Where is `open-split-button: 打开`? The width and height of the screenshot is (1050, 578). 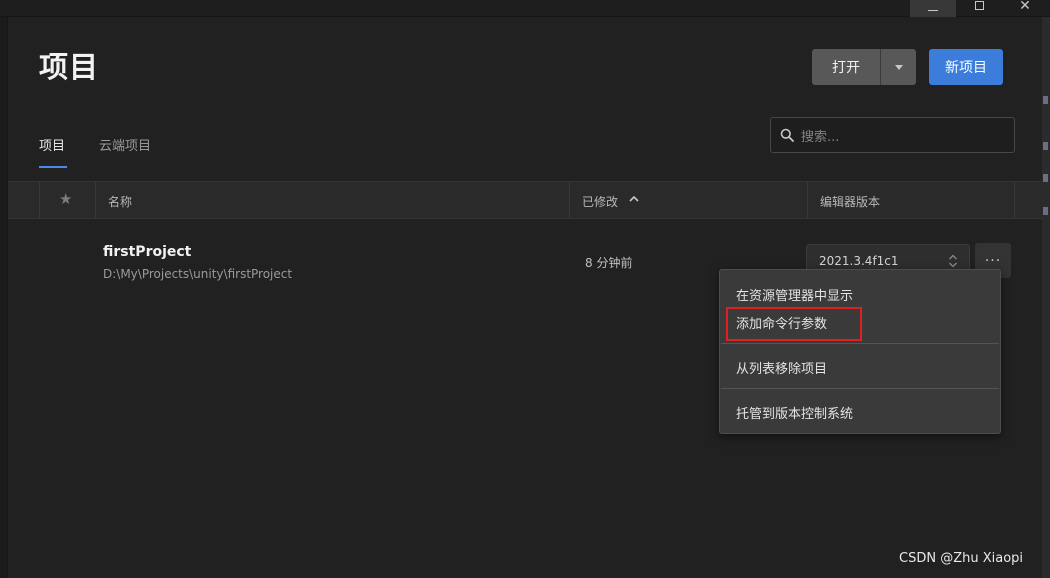 open-split-button: 打开 is located at coordinates (864, 67).